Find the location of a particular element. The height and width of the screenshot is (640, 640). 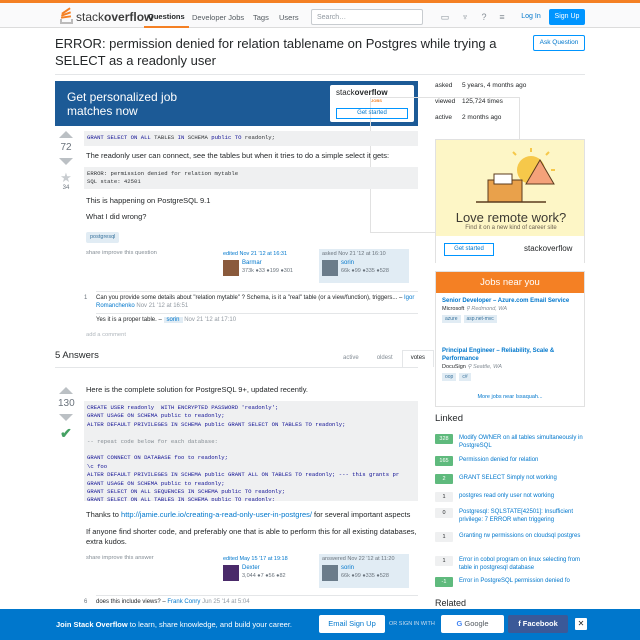

comment-date: Nov 21 '12 at 17:10 is located at coordinates (210, 320).